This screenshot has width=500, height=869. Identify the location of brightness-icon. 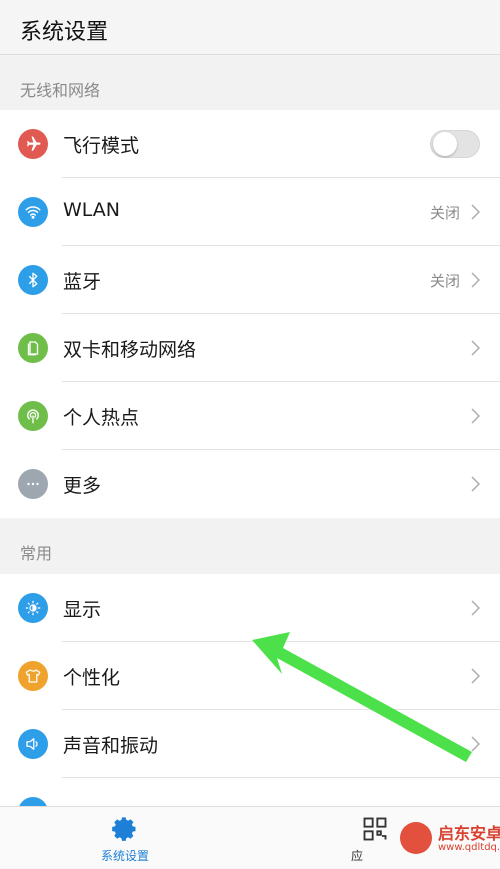
(33, 608).